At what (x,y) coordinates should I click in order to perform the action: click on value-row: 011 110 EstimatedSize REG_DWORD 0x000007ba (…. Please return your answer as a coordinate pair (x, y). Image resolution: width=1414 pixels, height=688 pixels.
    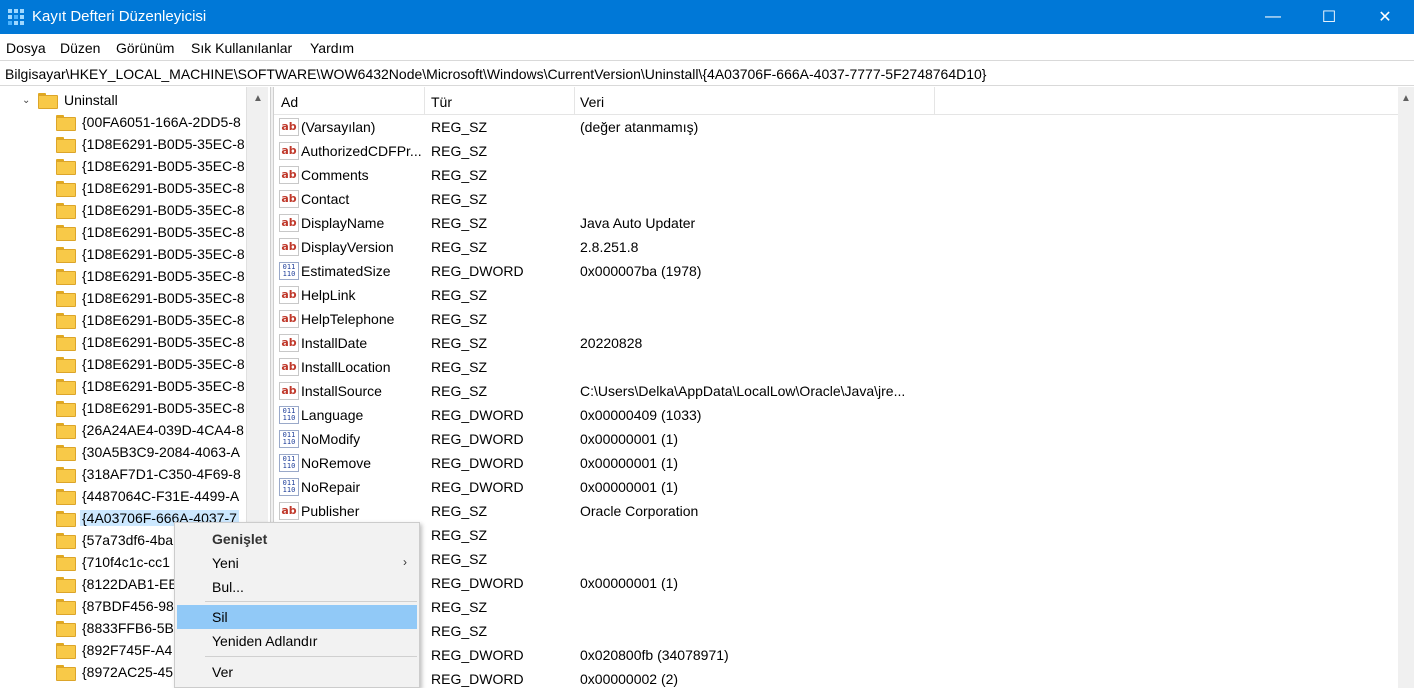
    Looking at the image, I should click on (836, 271).